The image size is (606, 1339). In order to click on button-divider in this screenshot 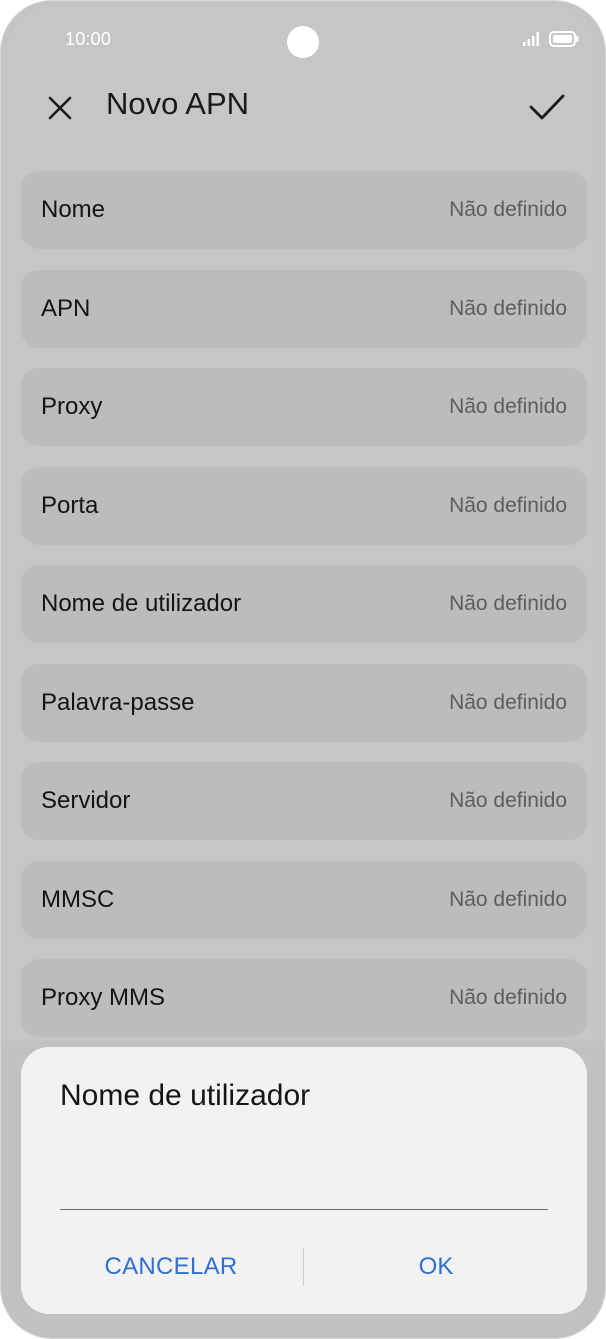, I will do `click(303, 1267)`.